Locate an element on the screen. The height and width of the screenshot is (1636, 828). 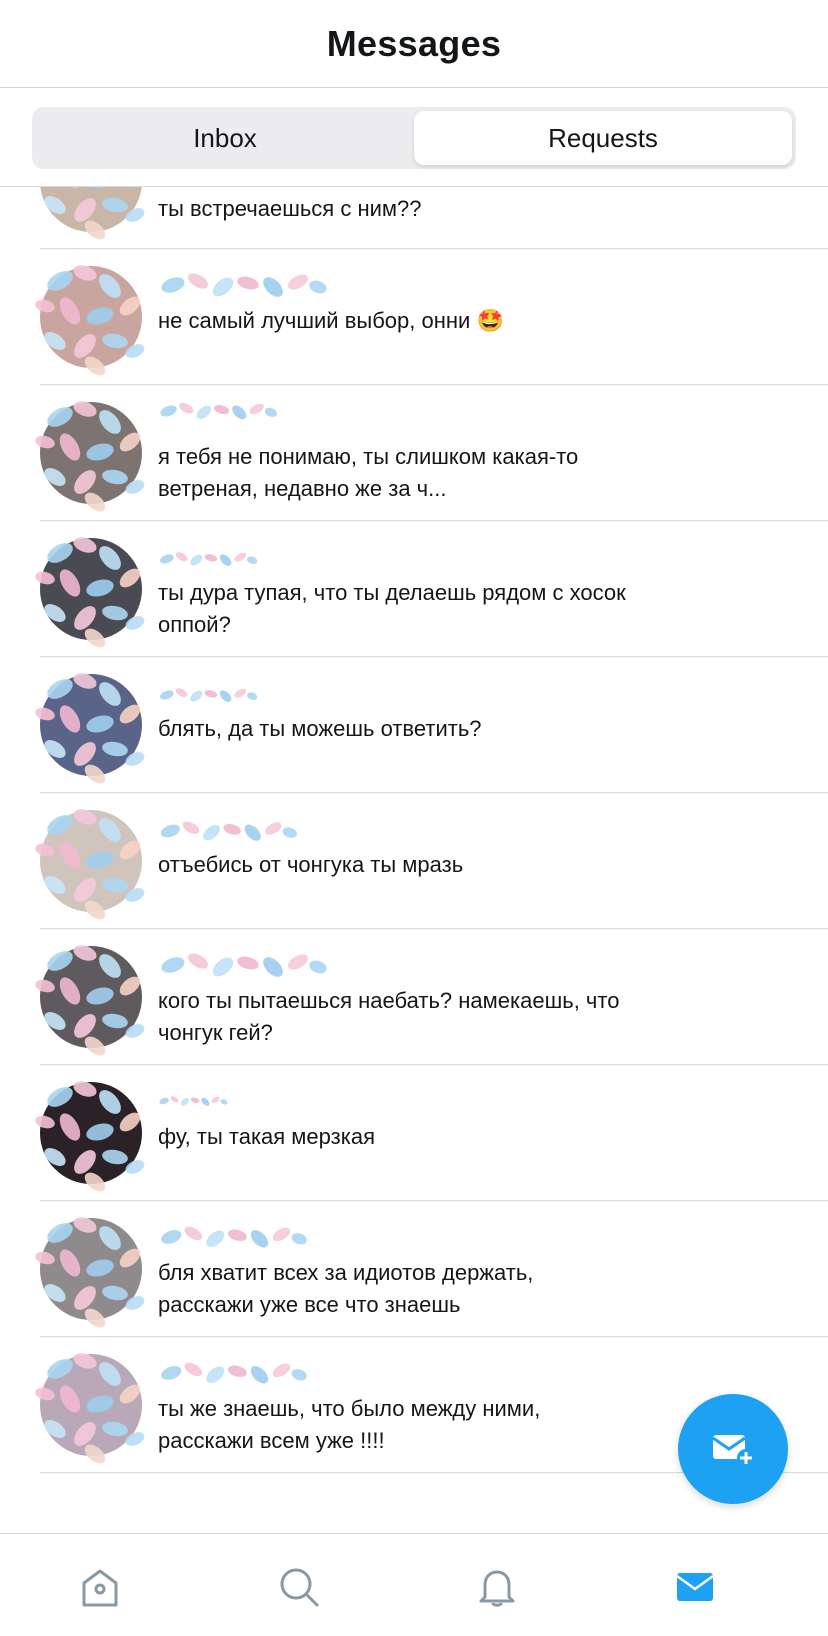
list-item: отъебись от чонгука ты мразь is located at coordinates (414, 861).